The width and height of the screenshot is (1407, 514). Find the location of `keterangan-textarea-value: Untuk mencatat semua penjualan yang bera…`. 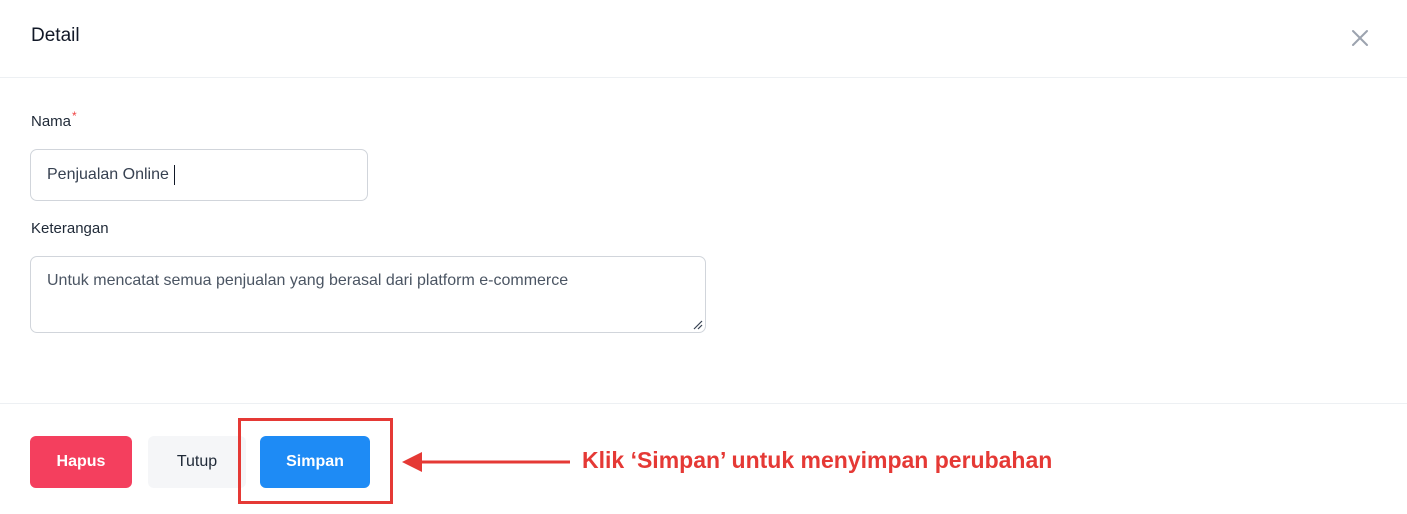

keterangan-textarea-value: Untuk mencatat semua penjualan yang bera… is located at coordinates (308, 280).